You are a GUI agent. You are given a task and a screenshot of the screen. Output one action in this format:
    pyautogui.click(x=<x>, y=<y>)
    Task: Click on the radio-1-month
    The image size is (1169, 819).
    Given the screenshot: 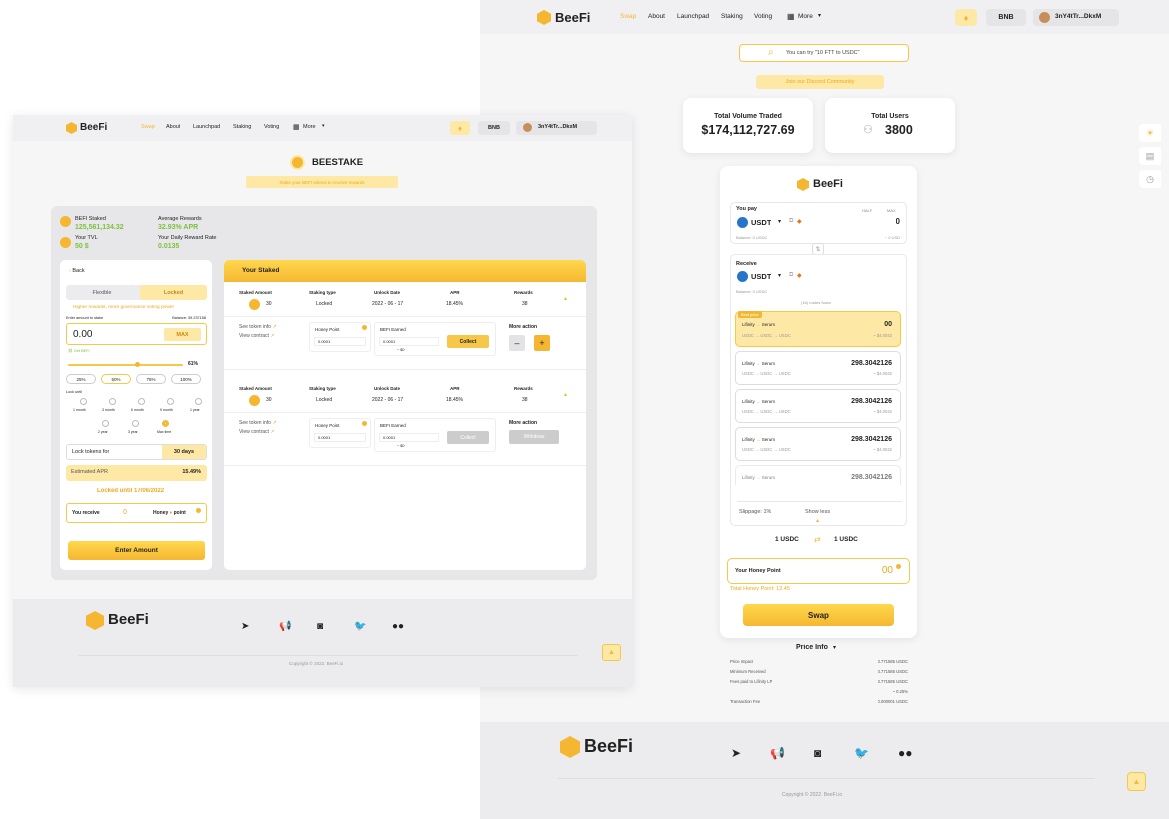 What is the action you would take?
    pyautogui.click(x=83, y=401)
    